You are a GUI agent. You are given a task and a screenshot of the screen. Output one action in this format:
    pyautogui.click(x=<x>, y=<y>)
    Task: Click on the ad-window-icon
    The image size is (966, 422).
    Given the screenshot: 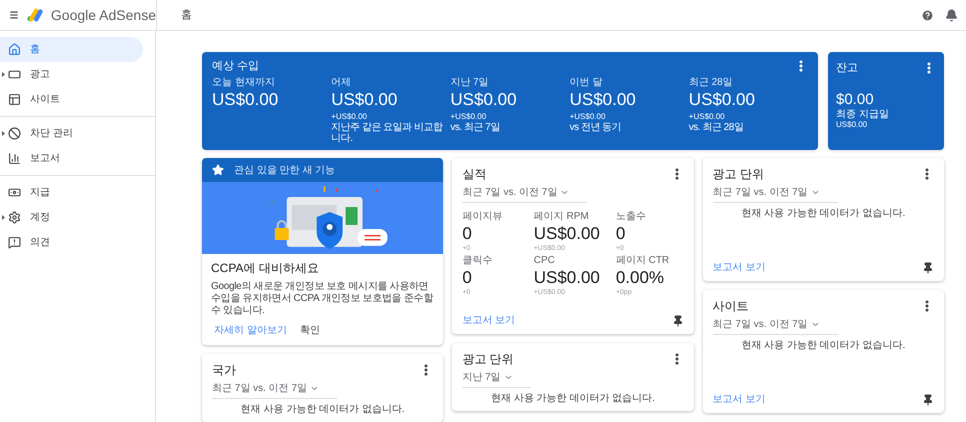 What is the action you would take?
    pyautogui.click(x=14, y=74)
    